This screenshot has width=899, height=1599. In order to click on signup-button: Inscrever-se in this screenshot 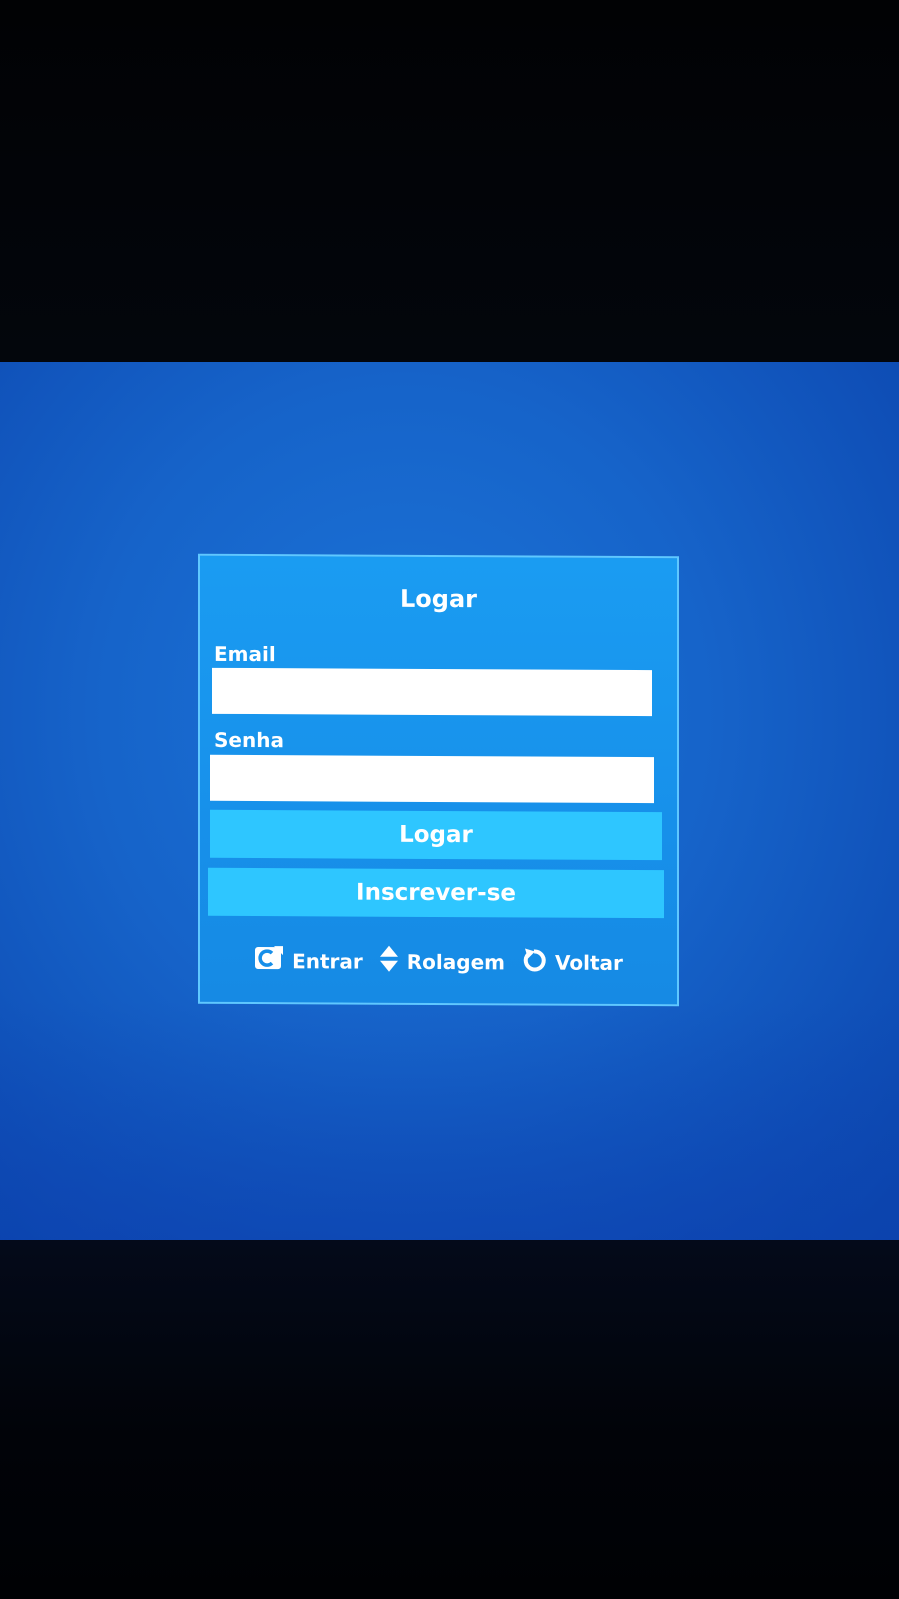, I will do `click(436, 893)`.